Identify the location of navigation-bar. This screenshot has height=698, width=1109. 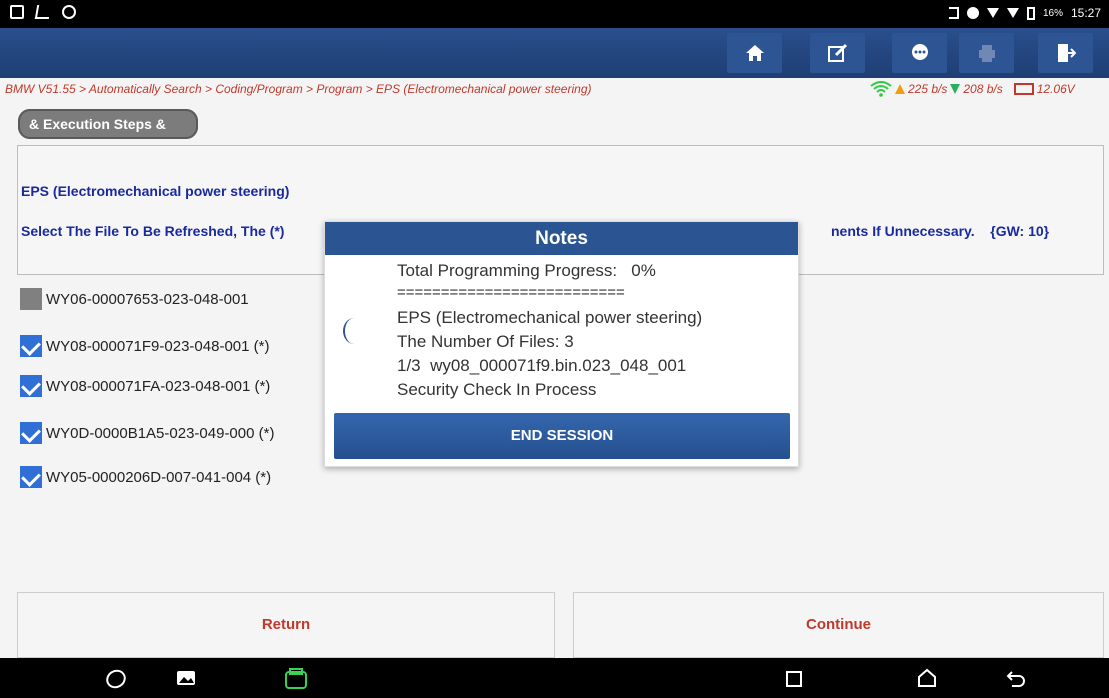
(554, 678).